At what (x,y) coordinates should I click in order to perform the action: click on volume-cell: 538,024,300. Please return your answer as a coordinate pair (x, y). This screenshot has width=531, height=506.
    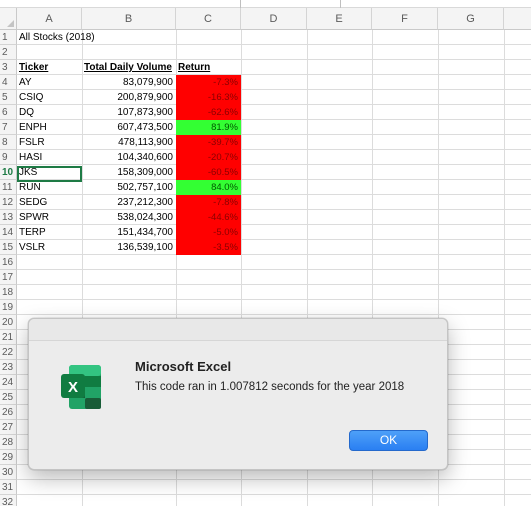
    Looking at the image, I should click on (129, 217).